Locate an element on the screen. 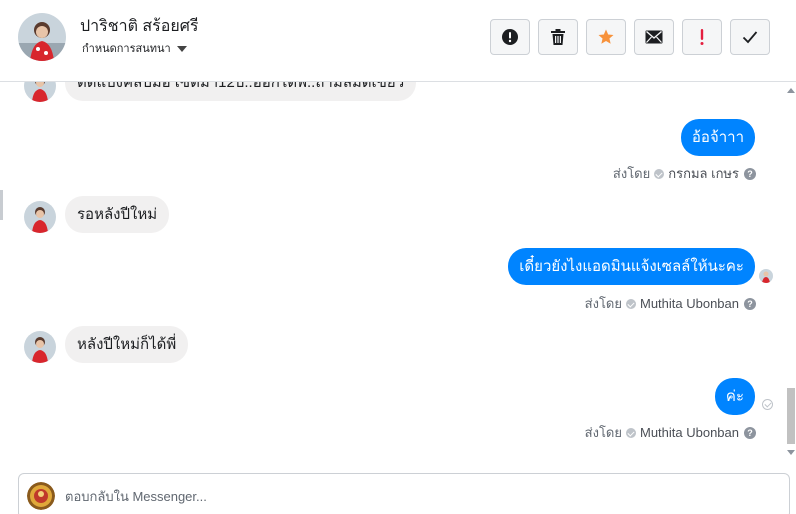 The image size is (796, 514). reply-input is located at coordinates (415, 496).